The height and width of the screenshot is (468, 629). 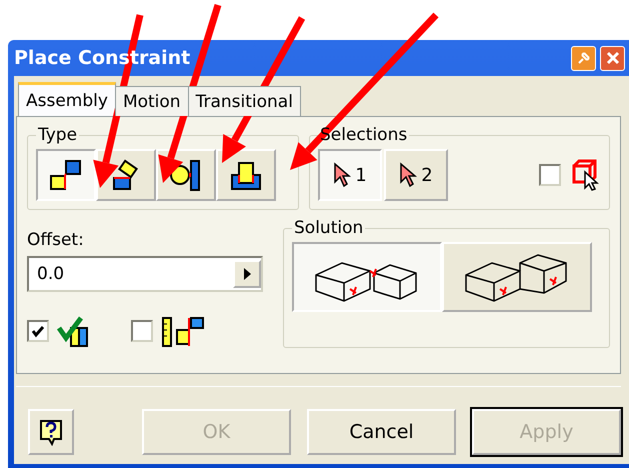 I want to click on help-button, so click(x=51, y=432).